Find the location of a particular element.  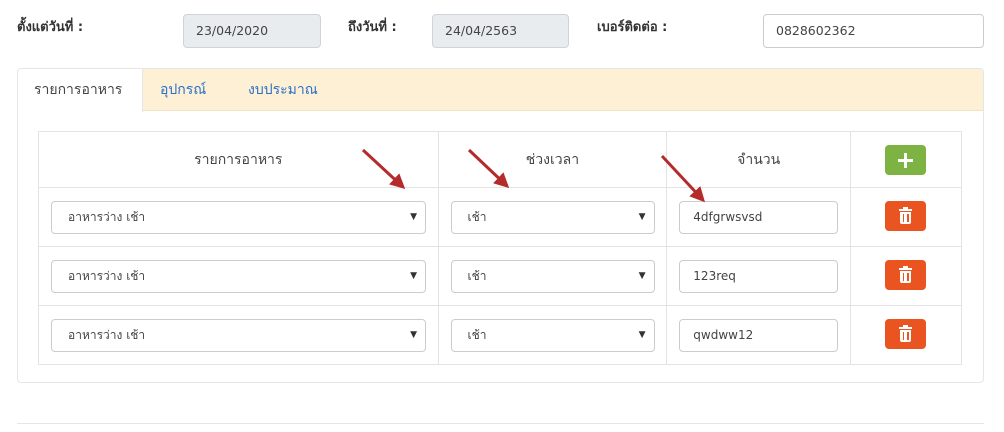

table-header-row: รายการอาหาร ช่วงเวลา จำนวน is located at coordinates (500, 159).